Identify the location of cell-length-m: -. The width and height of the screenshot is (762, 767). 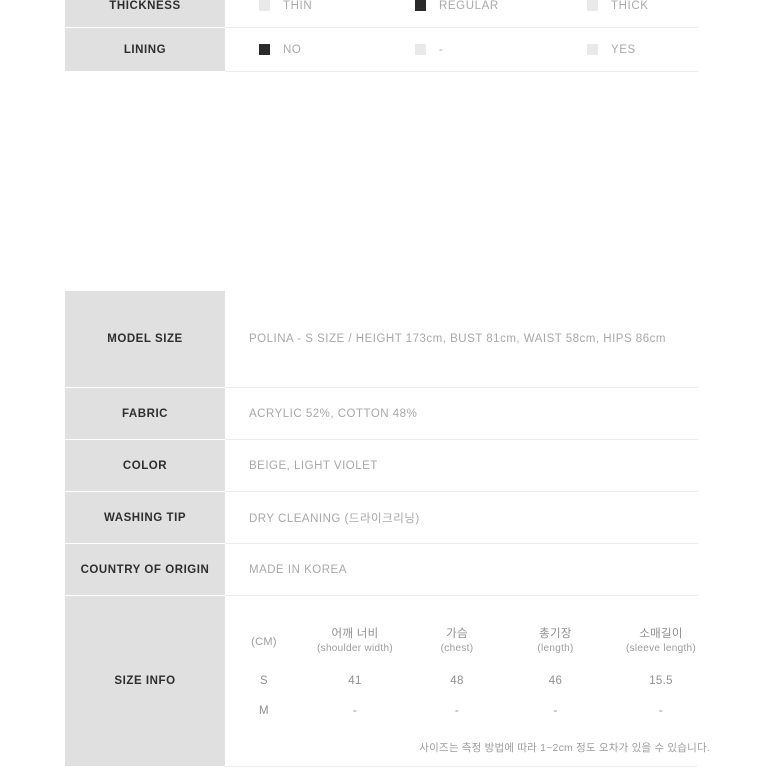
(555, 710).